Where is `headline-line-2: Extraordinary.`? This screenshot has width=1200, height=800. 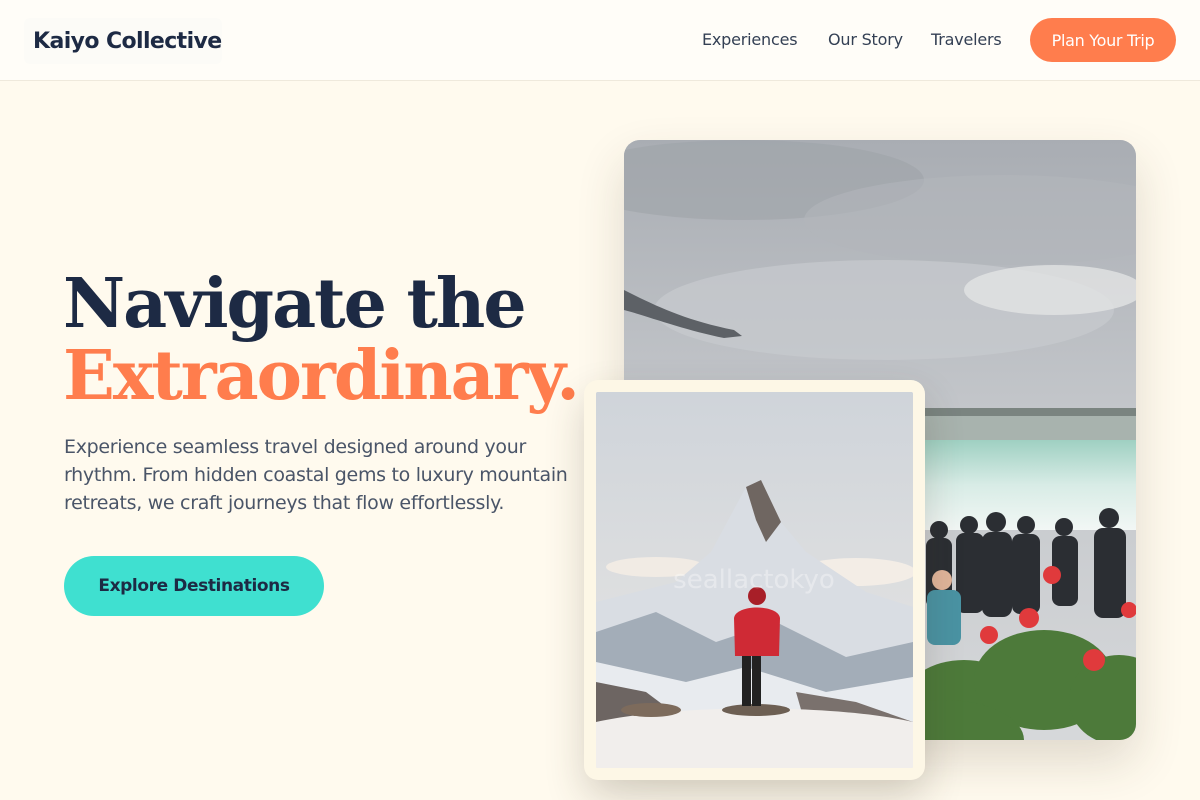 headline-line-2: Extraordinary. is located at coordinates (321, 376).